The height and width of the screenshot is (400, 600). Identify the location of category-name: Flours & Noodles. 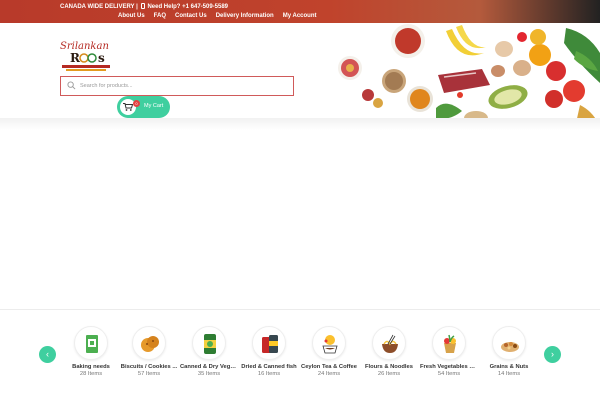
(389, 367).